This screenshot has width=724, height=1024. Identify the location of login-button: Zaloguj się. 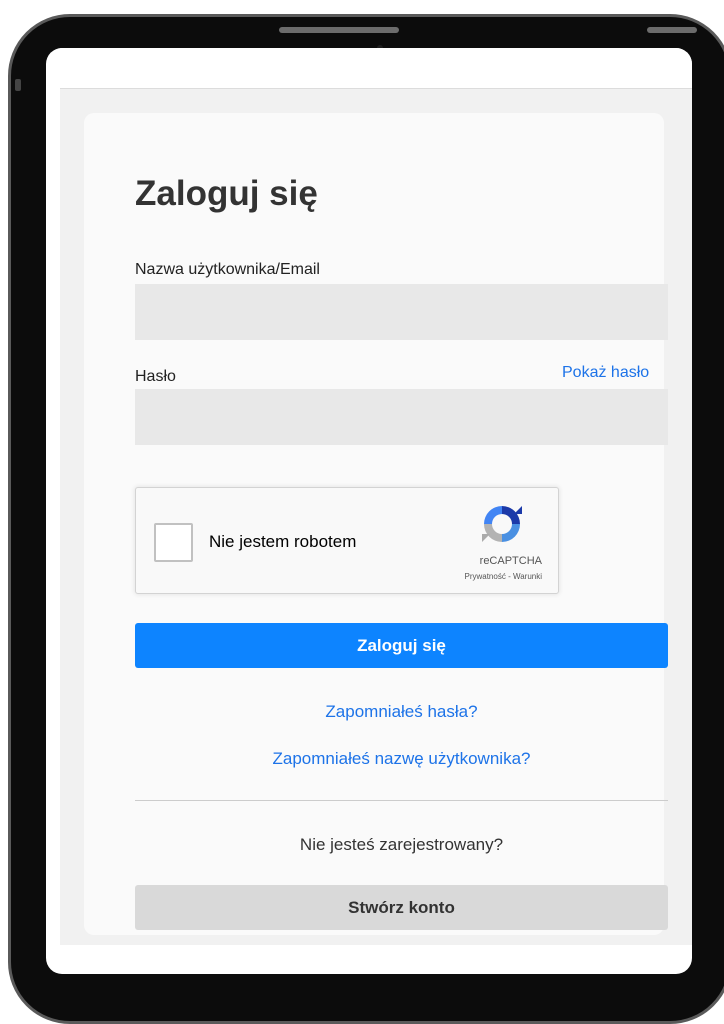
(401, 645).